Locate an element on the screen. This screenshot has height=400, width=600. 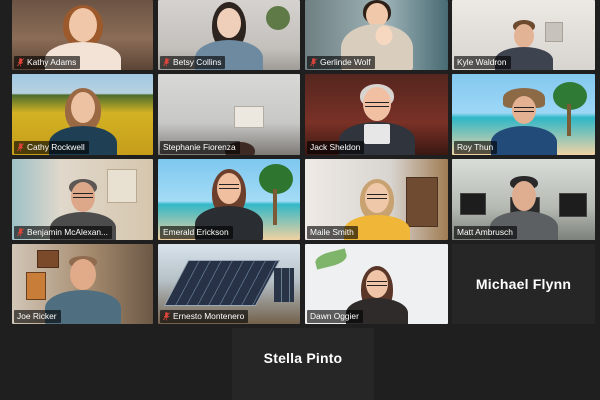
participant-name-label: Cathy Rockwell is located at coordinates (51, 147).